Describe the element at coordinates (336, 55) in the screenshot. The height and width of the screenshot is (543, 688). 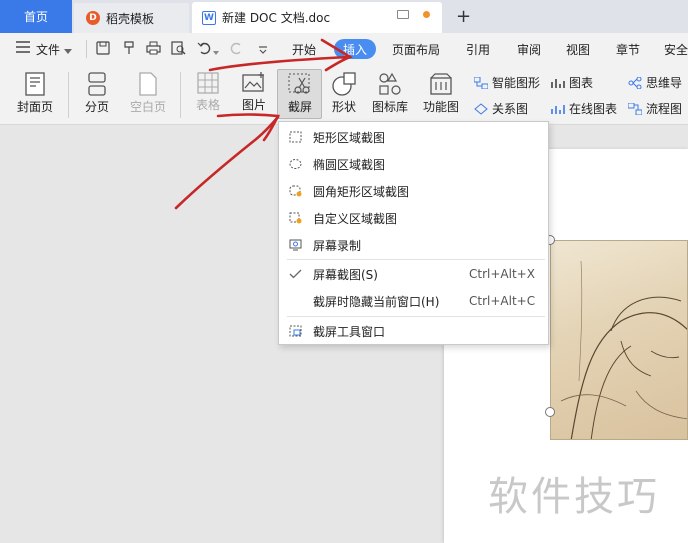
I see `annotation-arrowhead-insert` at that location.